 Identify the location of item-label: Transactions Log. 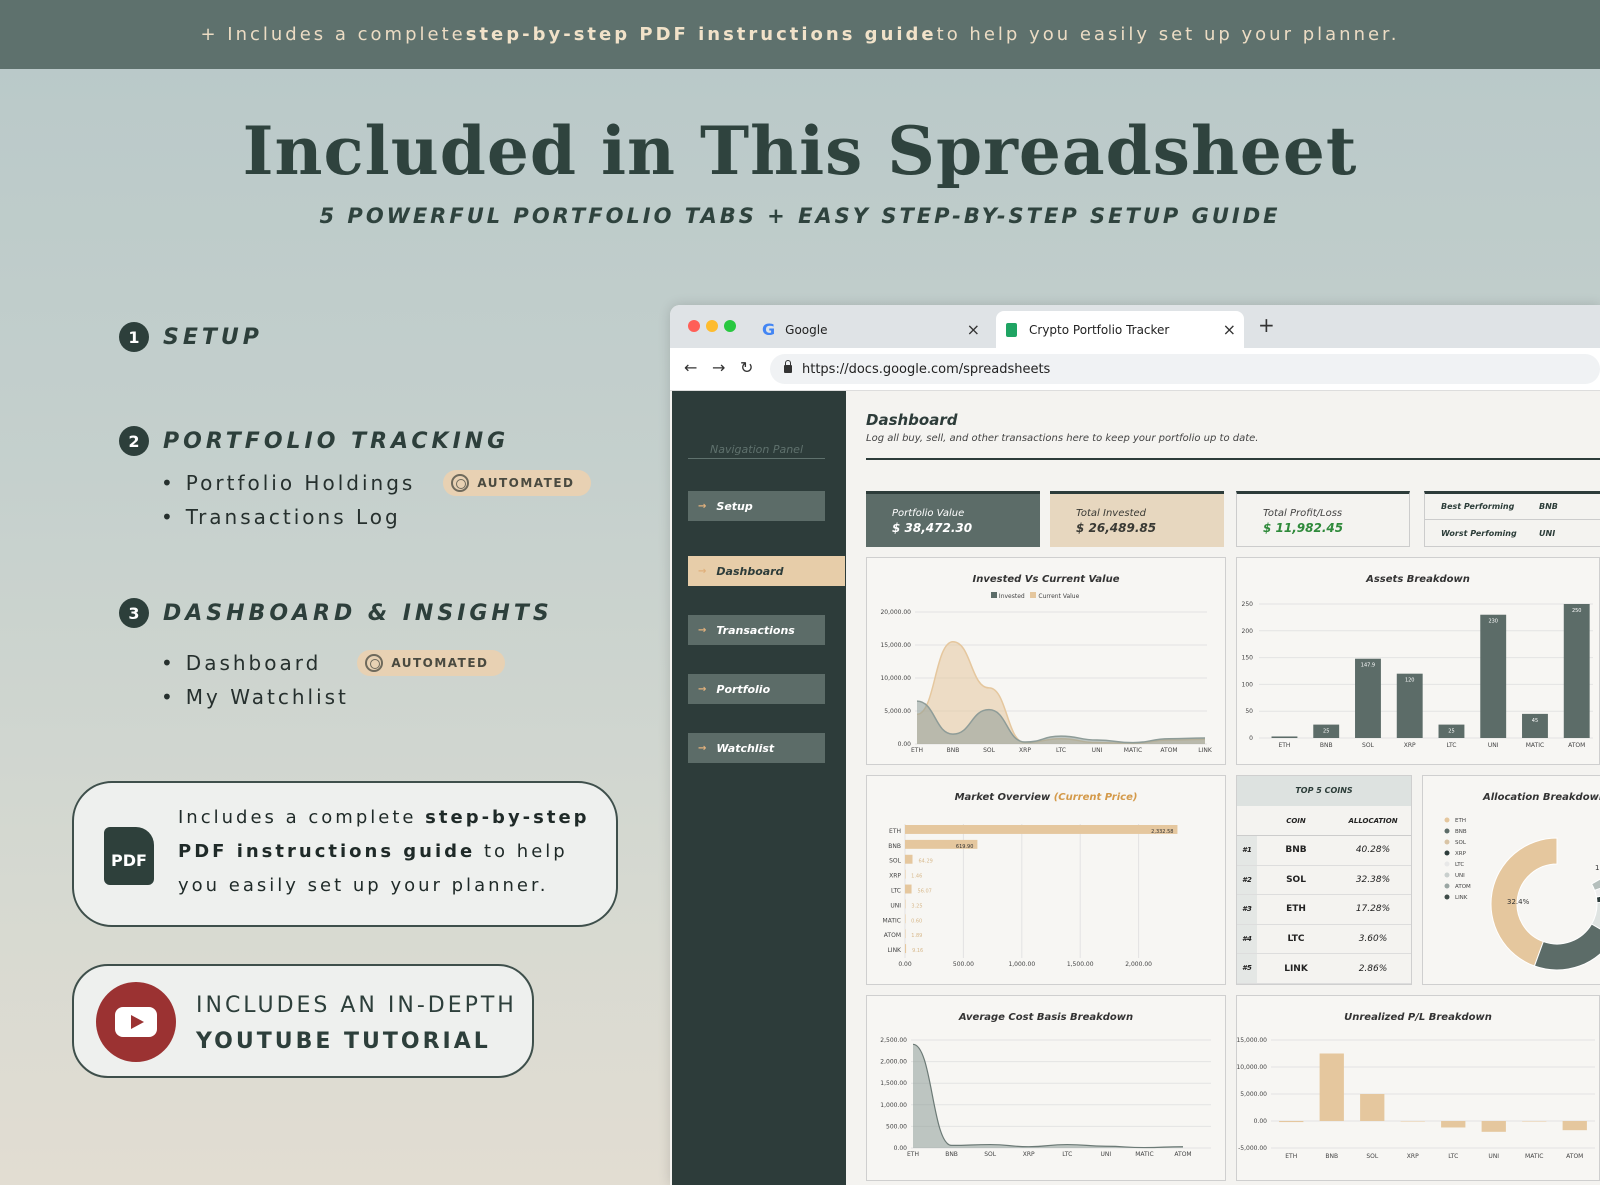
(293, 517).